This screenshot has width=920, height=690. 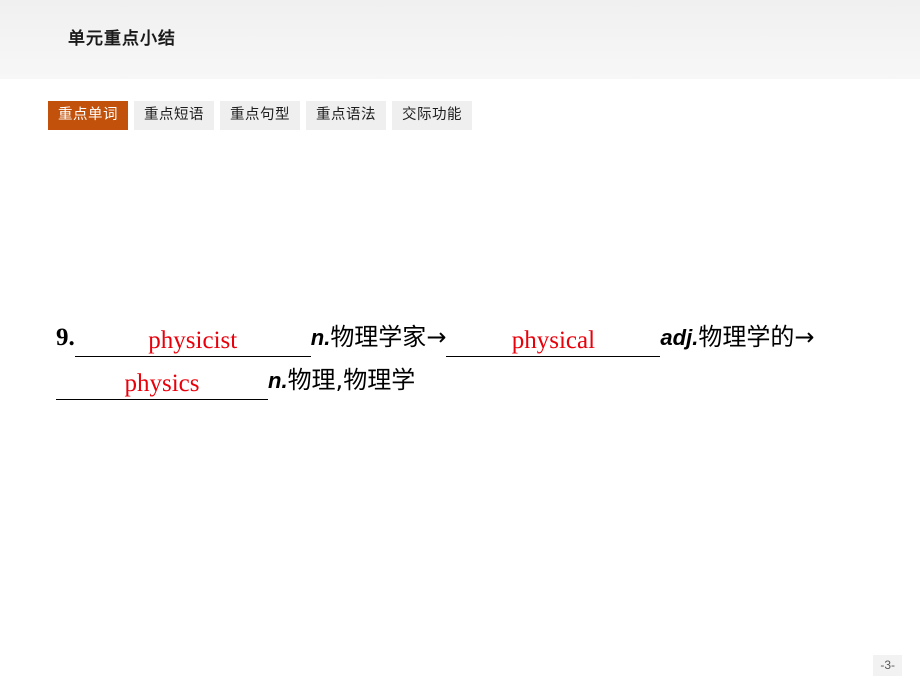 What do you see at coordinates (174, 115) in the screenshot?
I see `tab-key-phrases: 重点短语` at bounding box center [174, 115].